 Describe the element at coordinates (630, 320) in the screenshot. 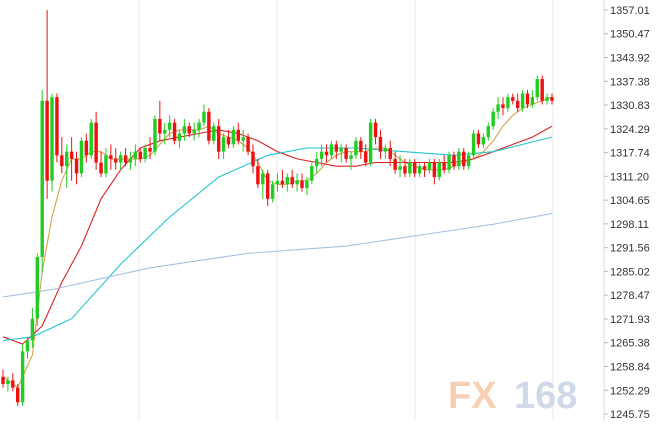

I see `y-tick-label: 1271.93` at that location.